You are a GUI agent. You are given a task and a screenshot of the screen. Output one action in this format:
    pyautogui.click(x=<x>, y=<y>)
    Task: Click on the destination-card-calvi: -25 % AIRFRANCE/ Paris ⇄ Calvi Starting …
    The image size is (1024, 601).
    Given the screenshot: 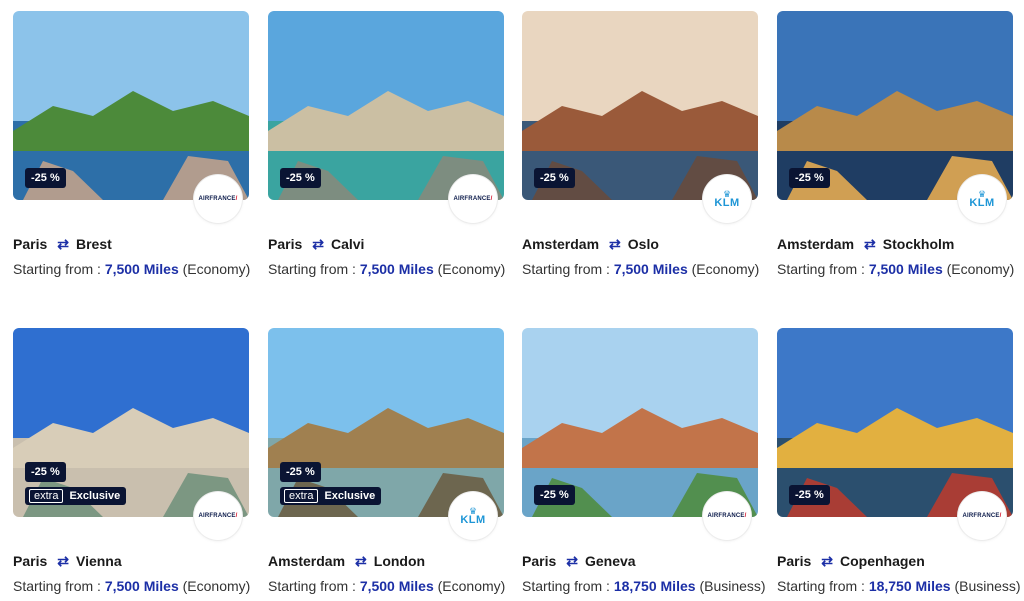 What is the action you would take?
    pyautogui.click(x=387, y=144)
    